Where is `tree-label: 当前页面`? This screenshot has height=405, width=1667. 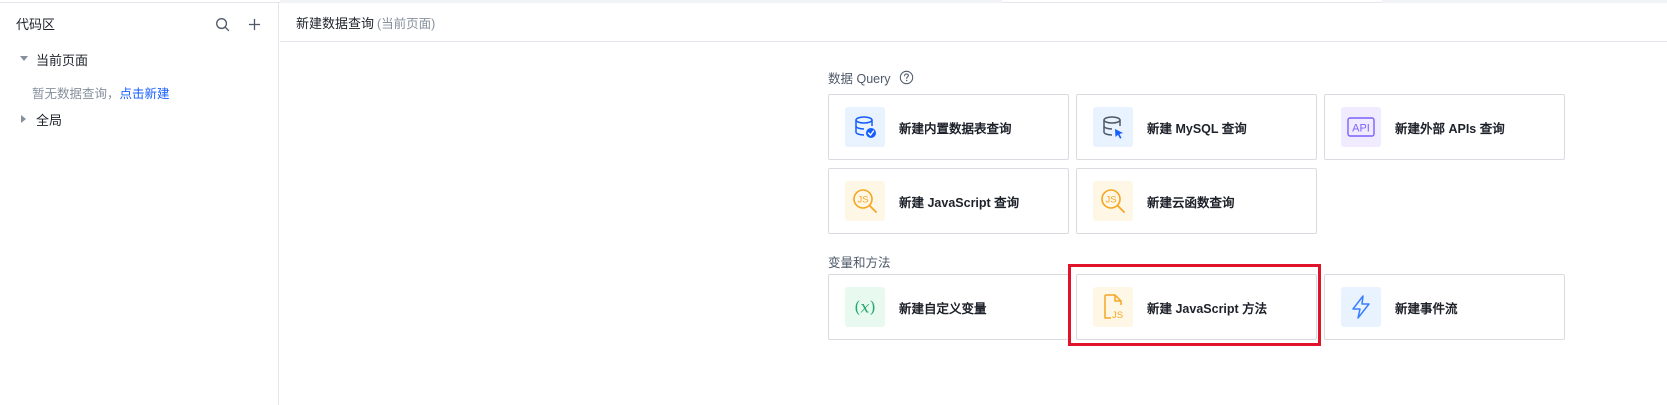
tree-label: 当前页面 is located at coordinates (62, 60).